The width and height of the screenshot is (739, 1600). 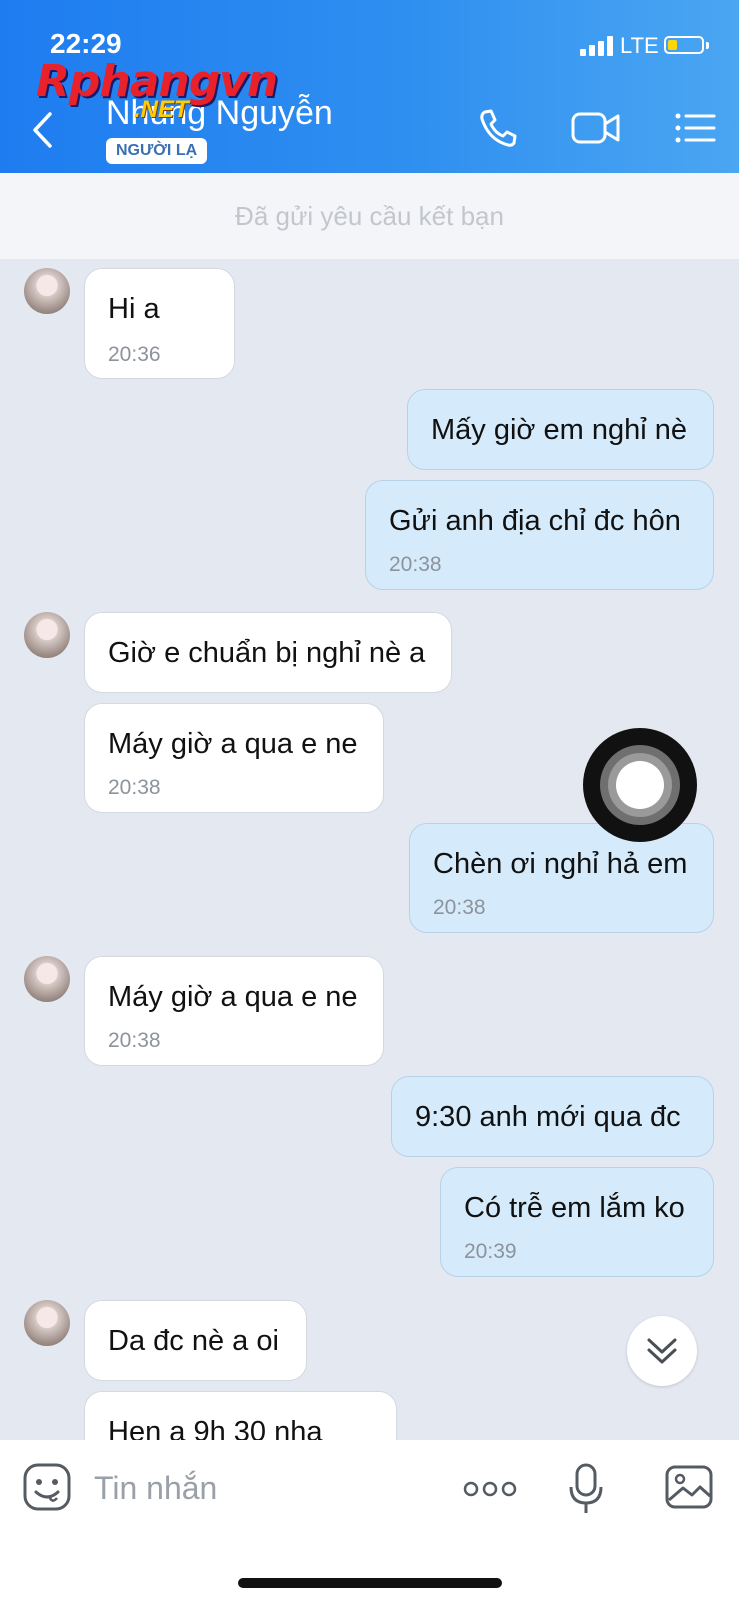 I want to click on sticker-button, so click(x=47, y=1489).